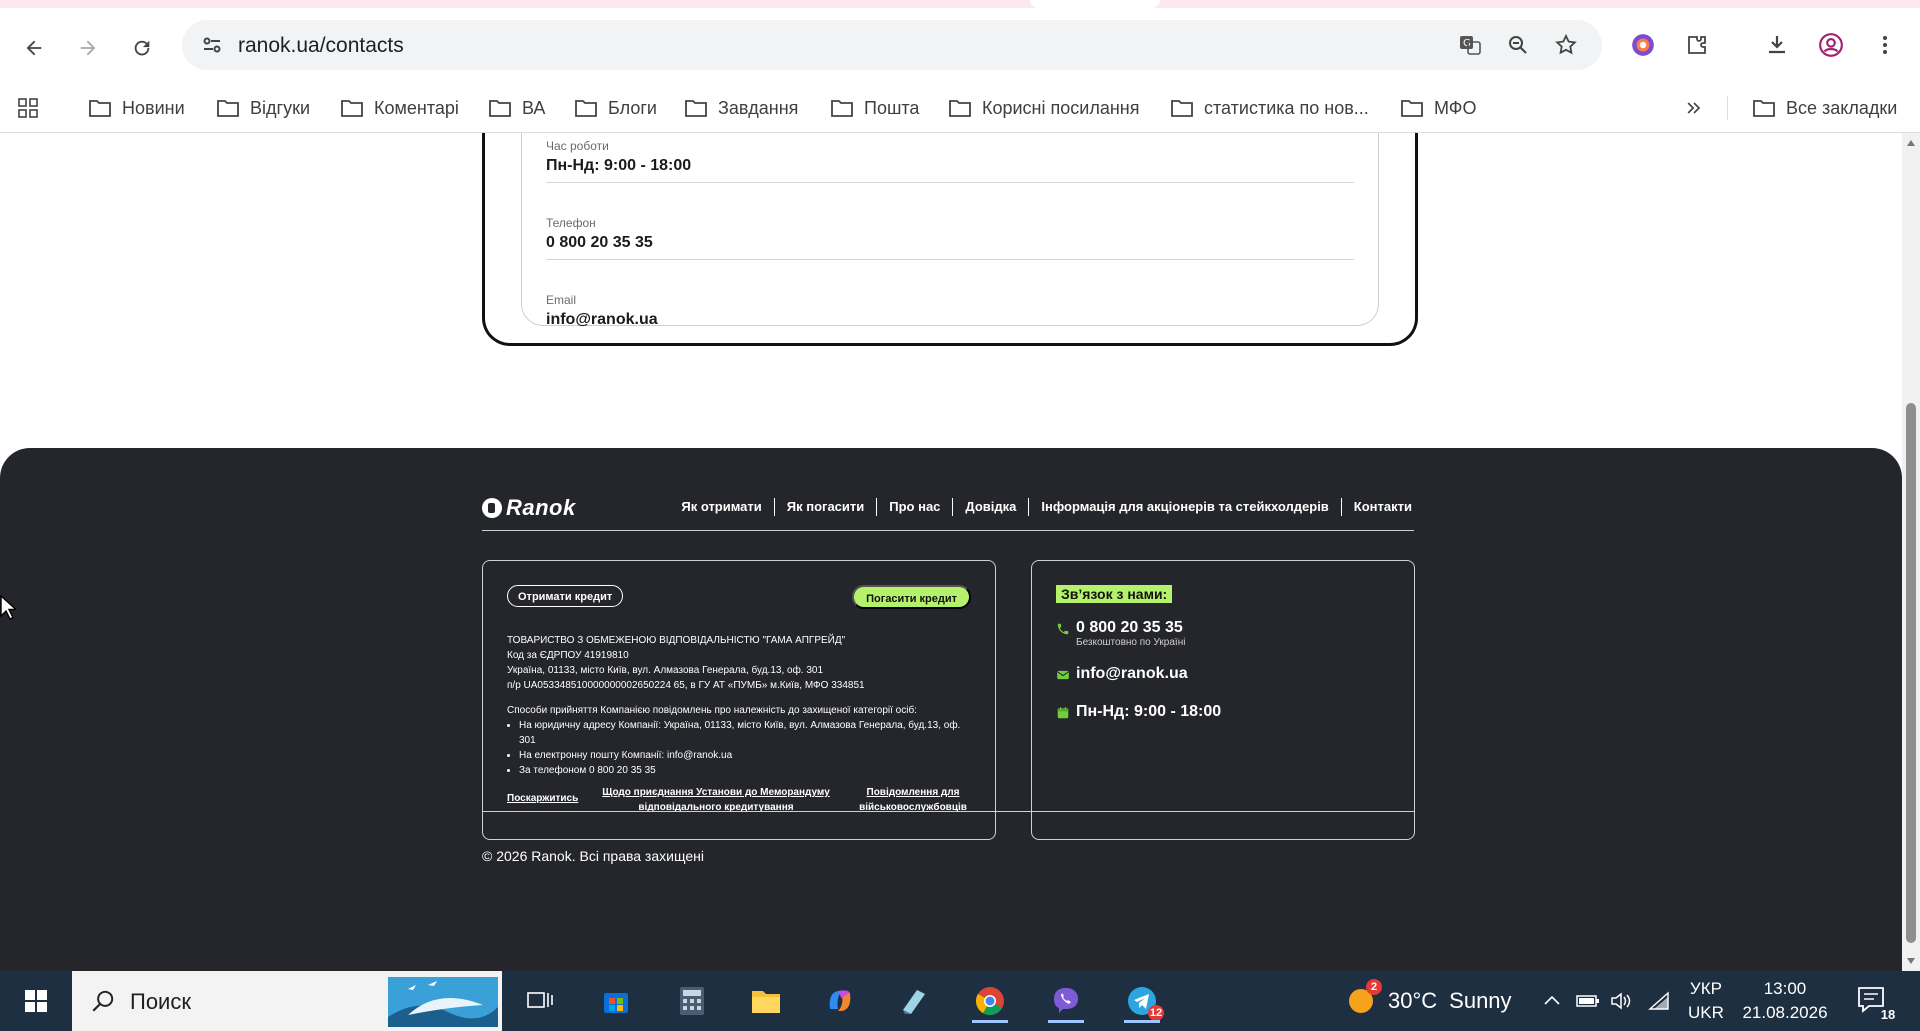 This screenshot has height=1031, width=1920. I want to click on apps-grid-icon, so click(33, 108).